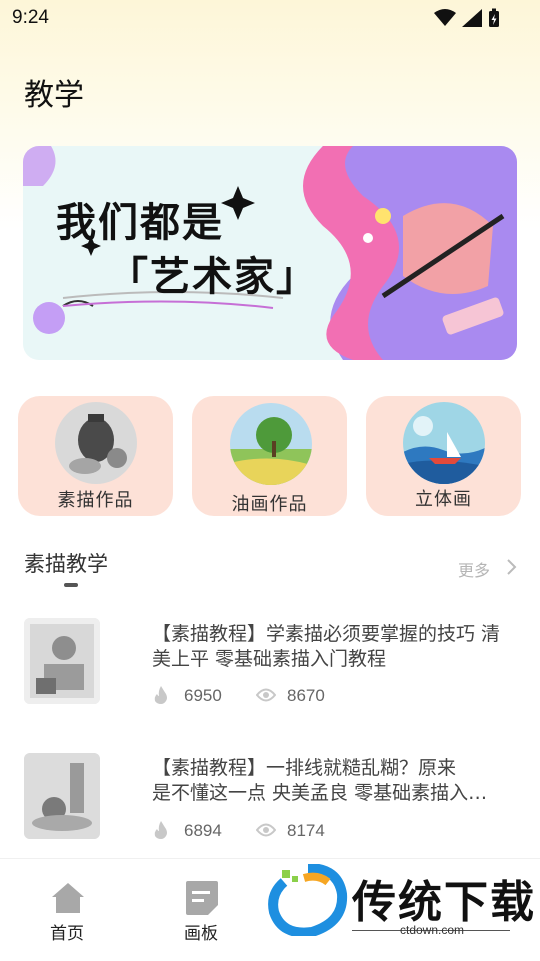 The height and width of the screenshot is (961, 540). I want to click on likes-count: 6894, so click(203, 830).